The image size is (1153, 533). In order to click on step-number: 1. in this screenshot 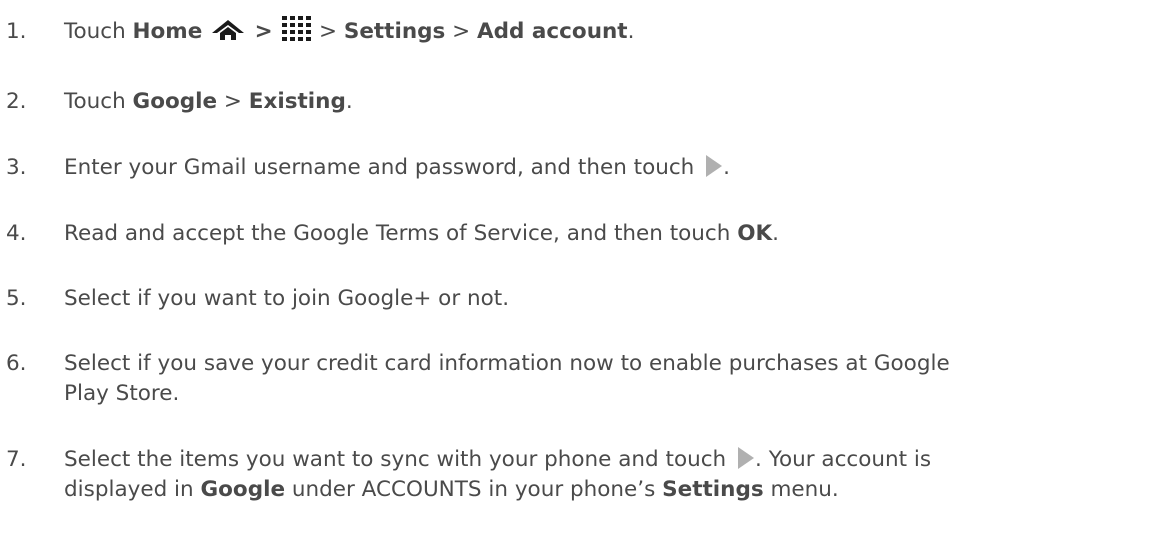, I will do `click(16, 31)`.